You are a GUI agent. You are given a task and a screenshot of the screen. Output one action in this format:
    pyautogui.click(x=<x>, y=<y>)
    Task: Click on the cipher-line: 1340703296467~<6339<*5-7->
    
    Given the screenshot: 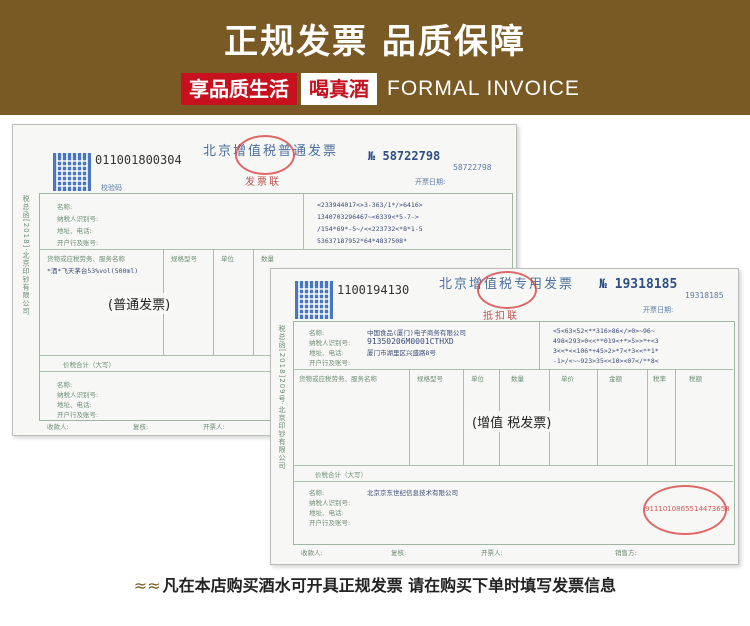 What is the action you would take?
    pyautogui.click(x=368, y=217)
    